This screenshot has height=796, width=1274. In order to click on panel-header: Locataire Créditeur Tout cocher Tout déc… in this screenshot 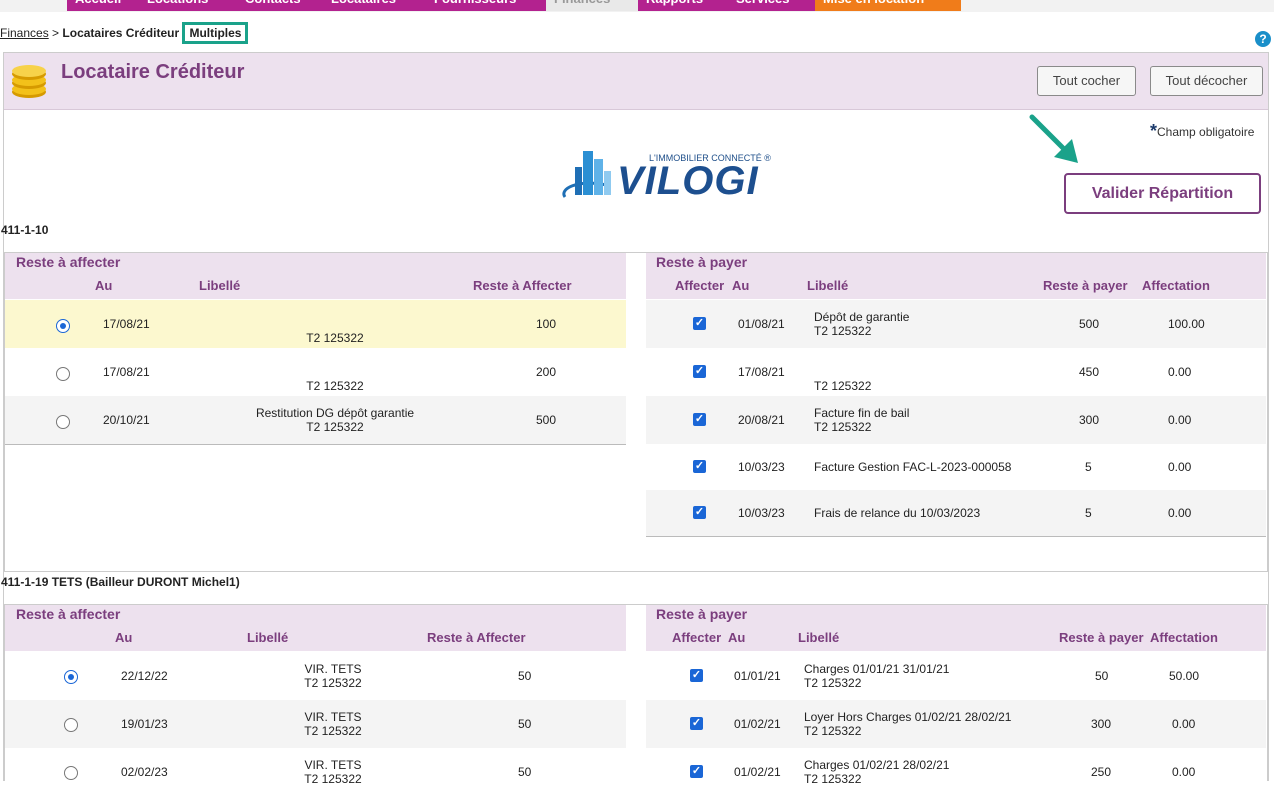, I will do `click(636, 81)`.